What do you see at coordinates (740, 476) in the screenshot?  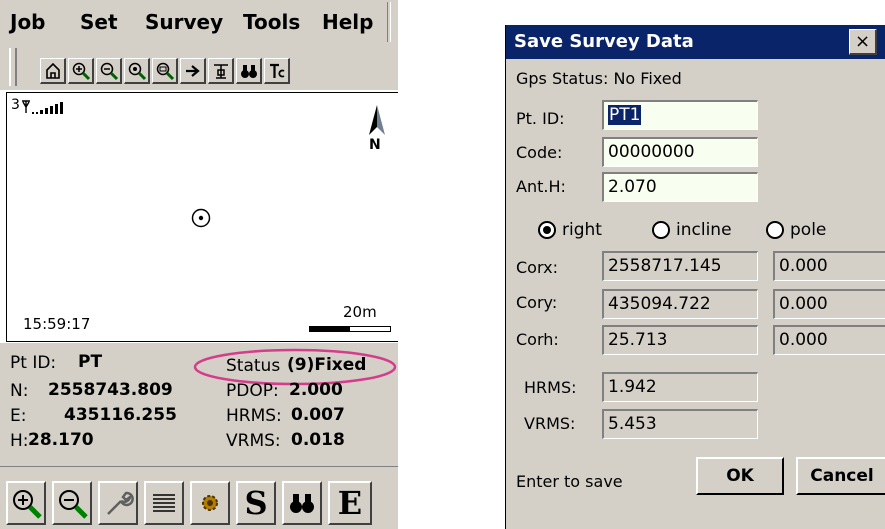 I see `ok-button: OK` at bounding box center [740, 476].